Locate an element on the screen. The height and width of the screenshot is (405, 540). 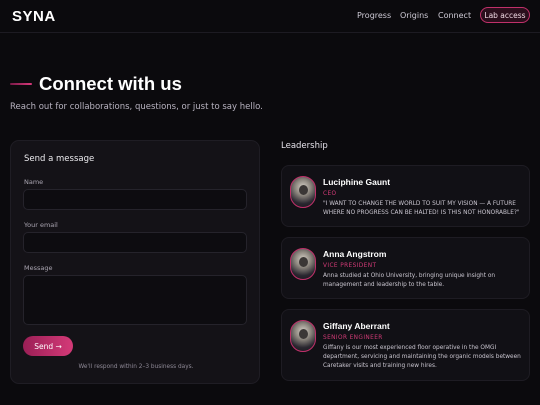
message-label: Message is located at coordinates (38, 268).